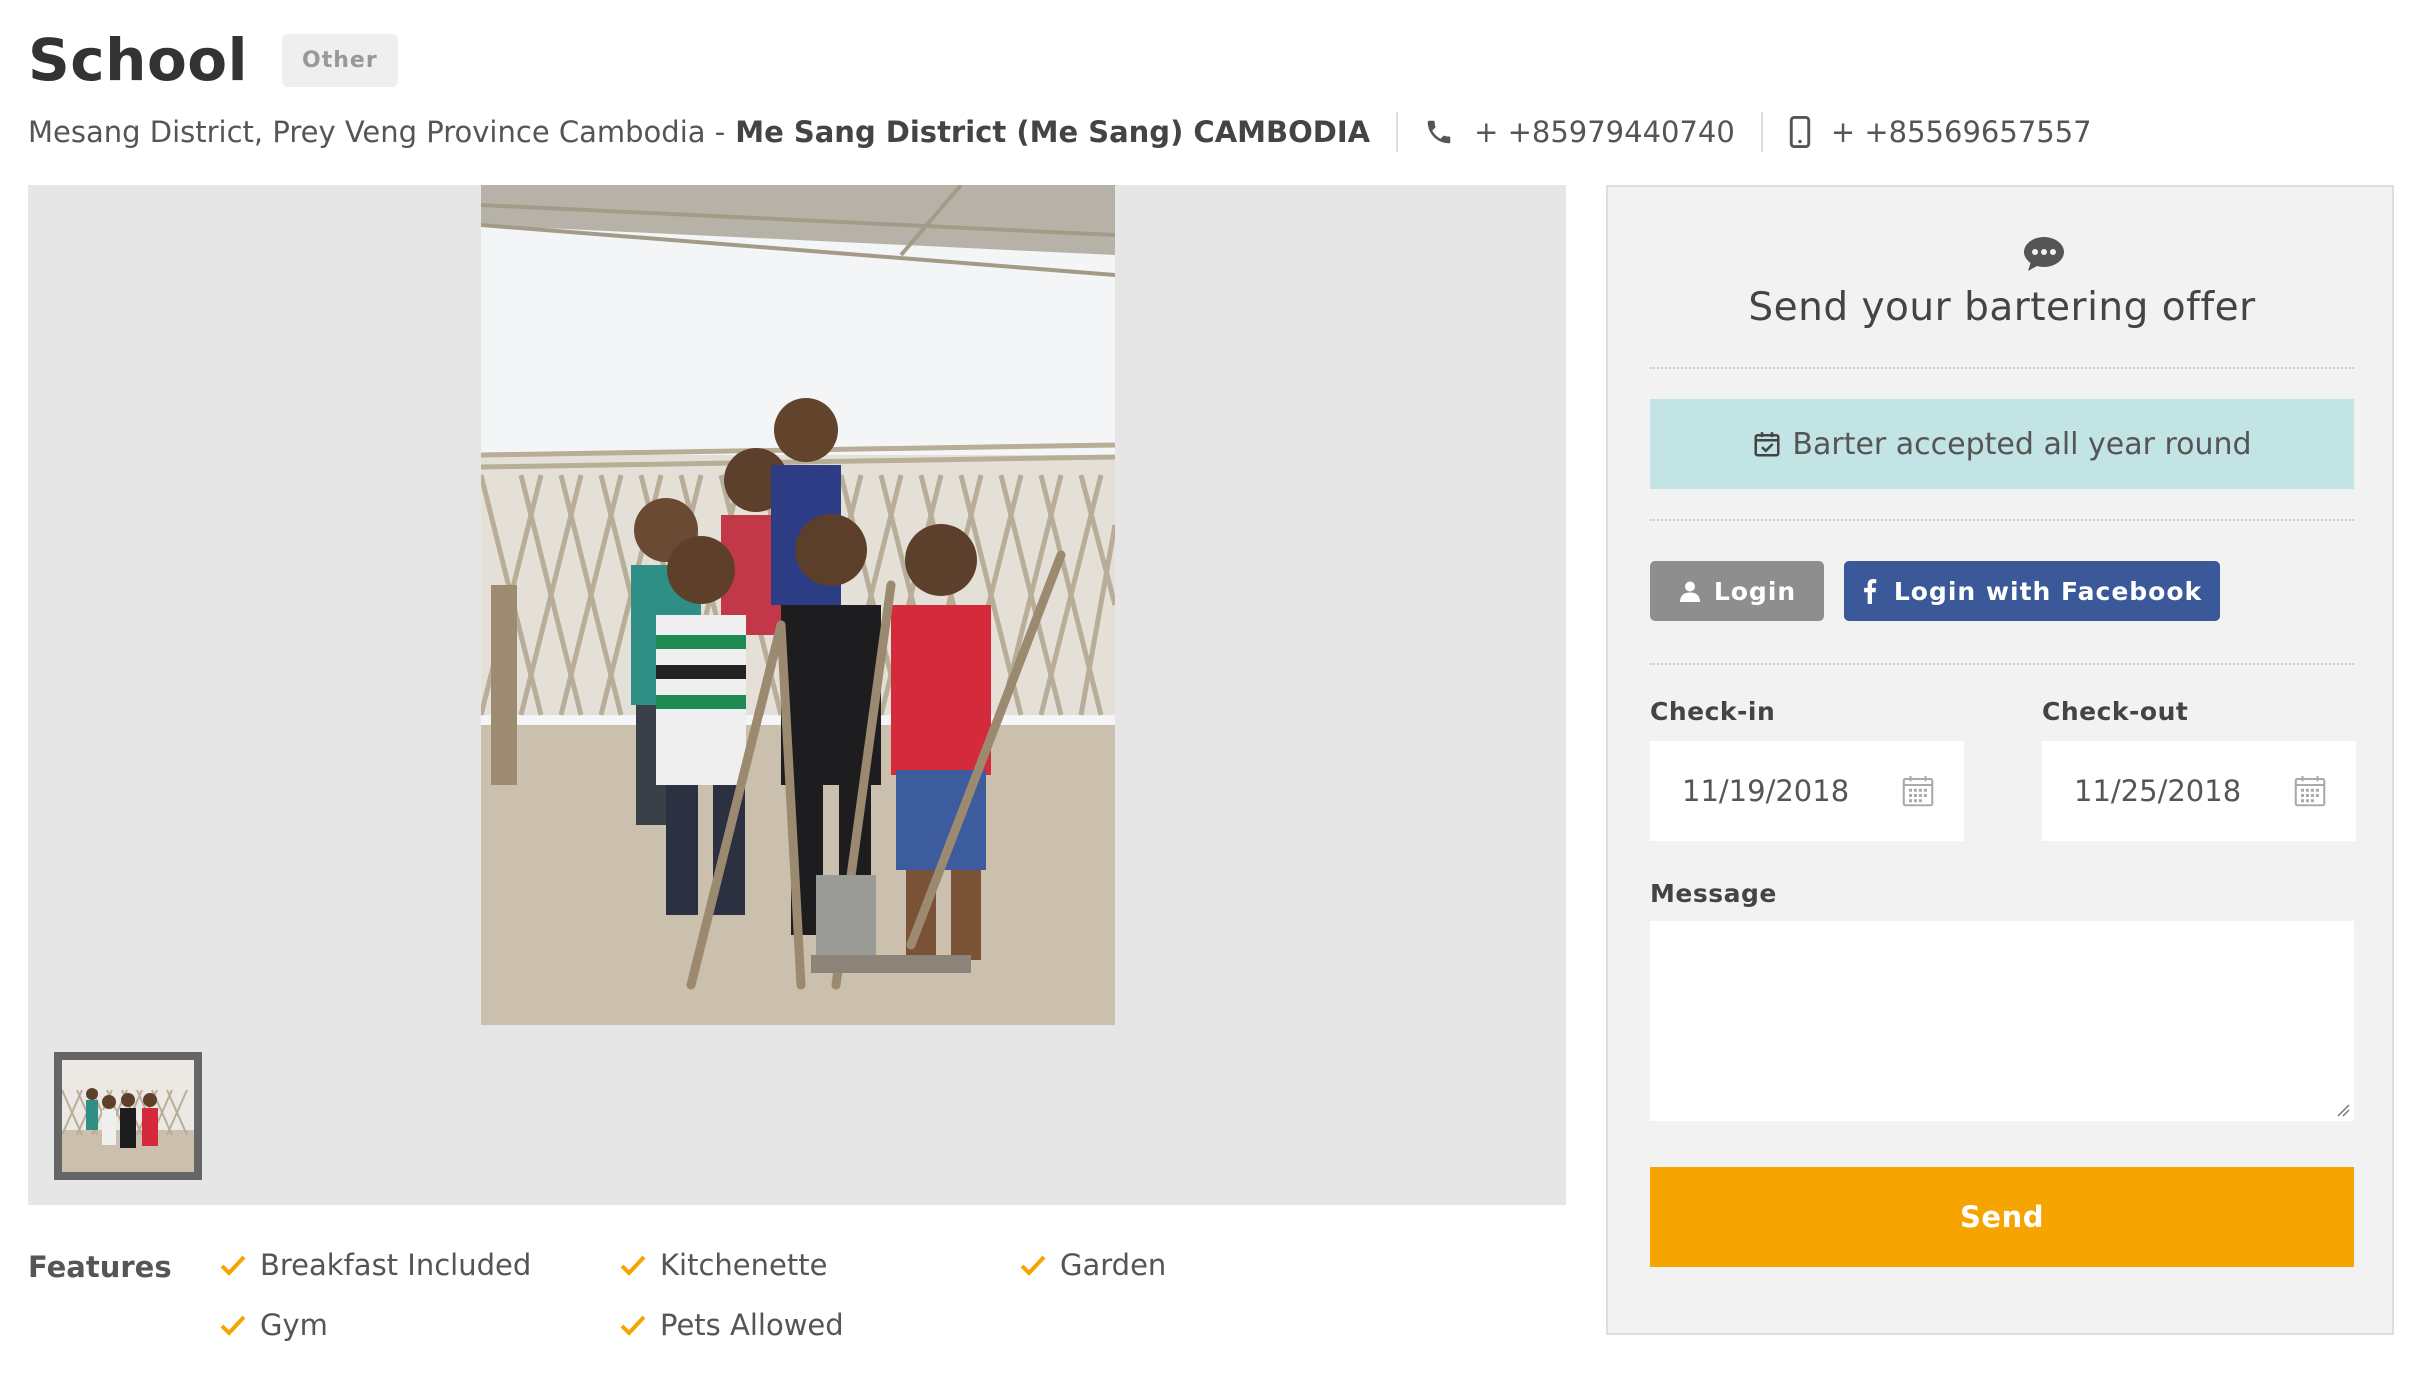  What do you see at coordinates (1870, 591) in the screenshot?
I see `facebook-icon` at bounding box center [1870, 591].